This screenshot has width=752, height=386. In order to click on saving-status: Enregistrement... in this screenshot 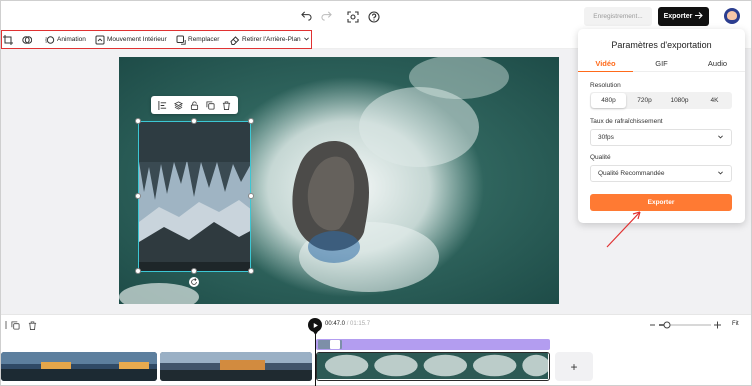, I will do `click(618, 16)`.